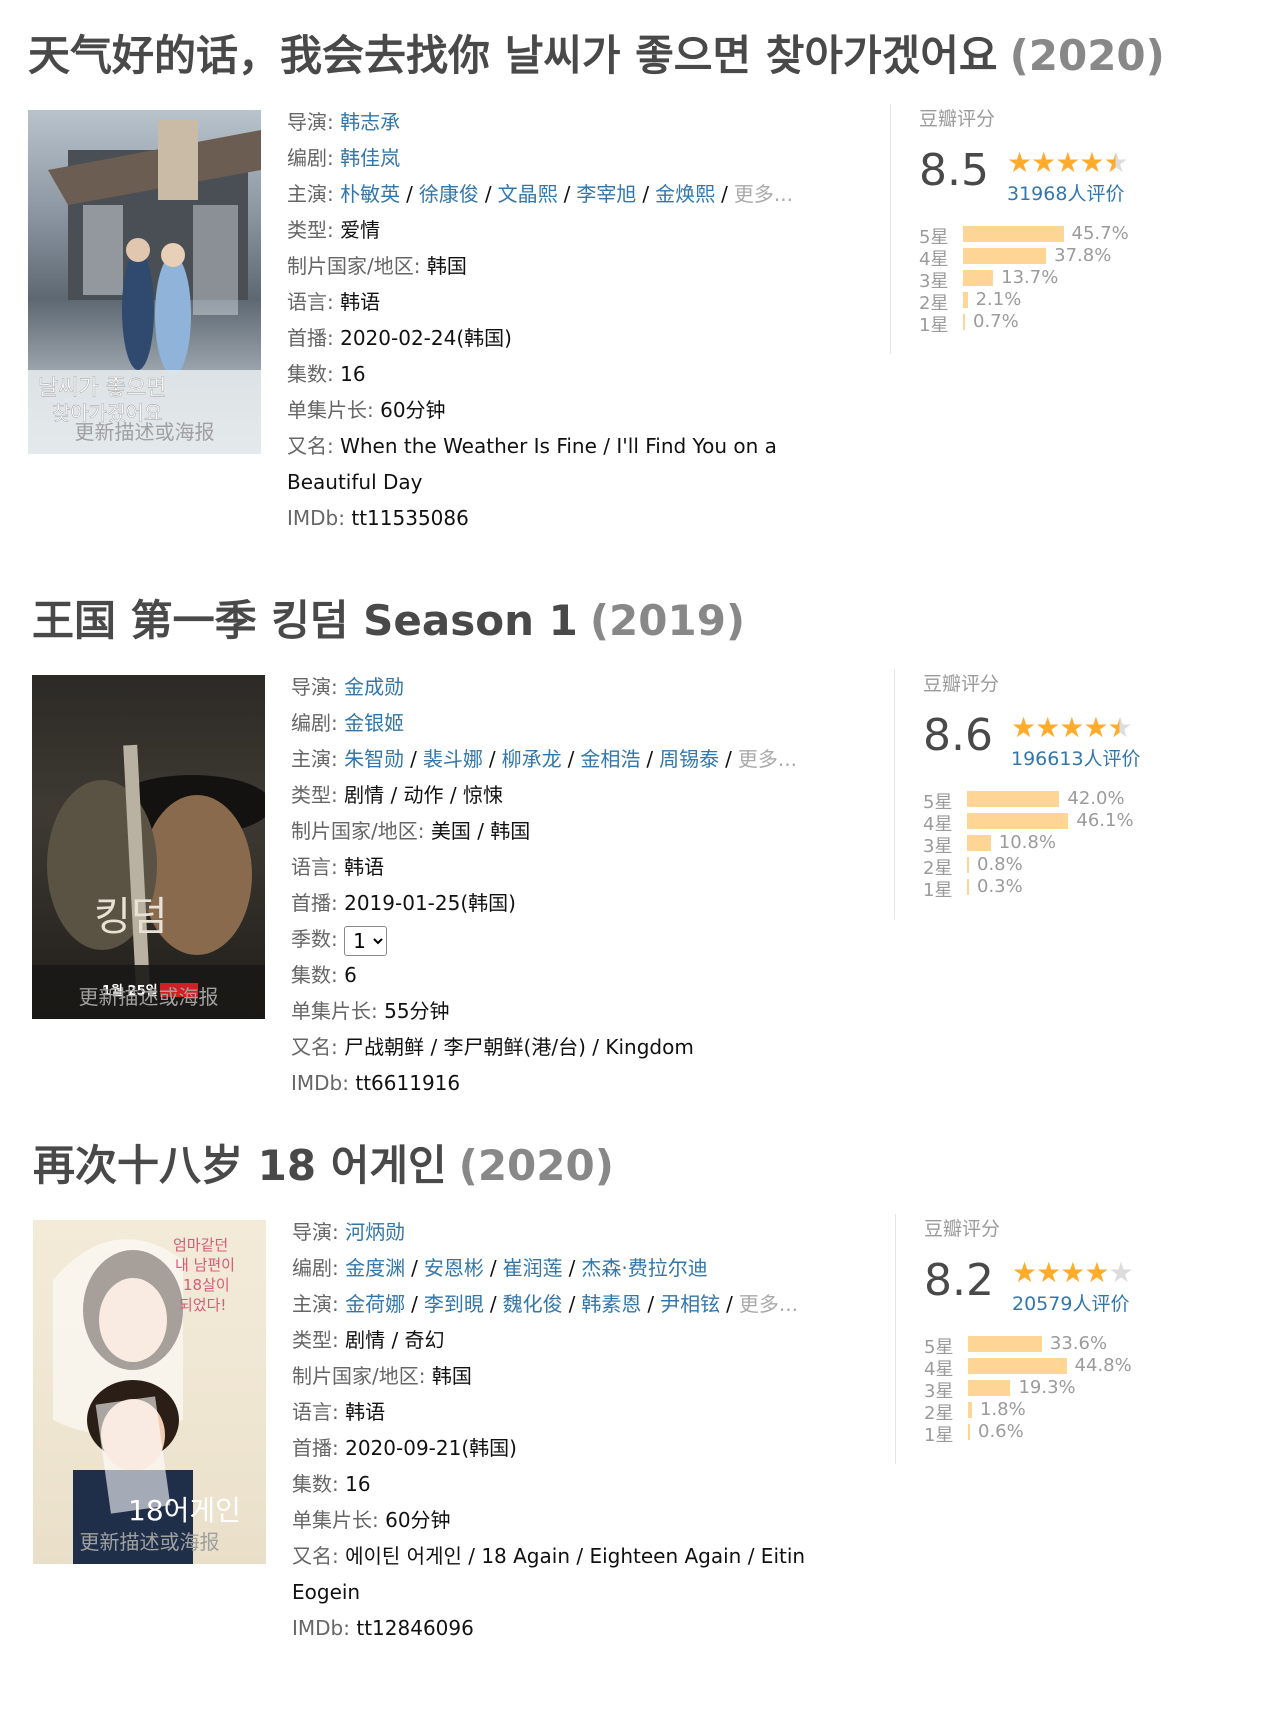  Describe the element at coordinates (240, 1165) in the screenshot. I see `title-text: 再次十八岁 18 어게인` at that location.